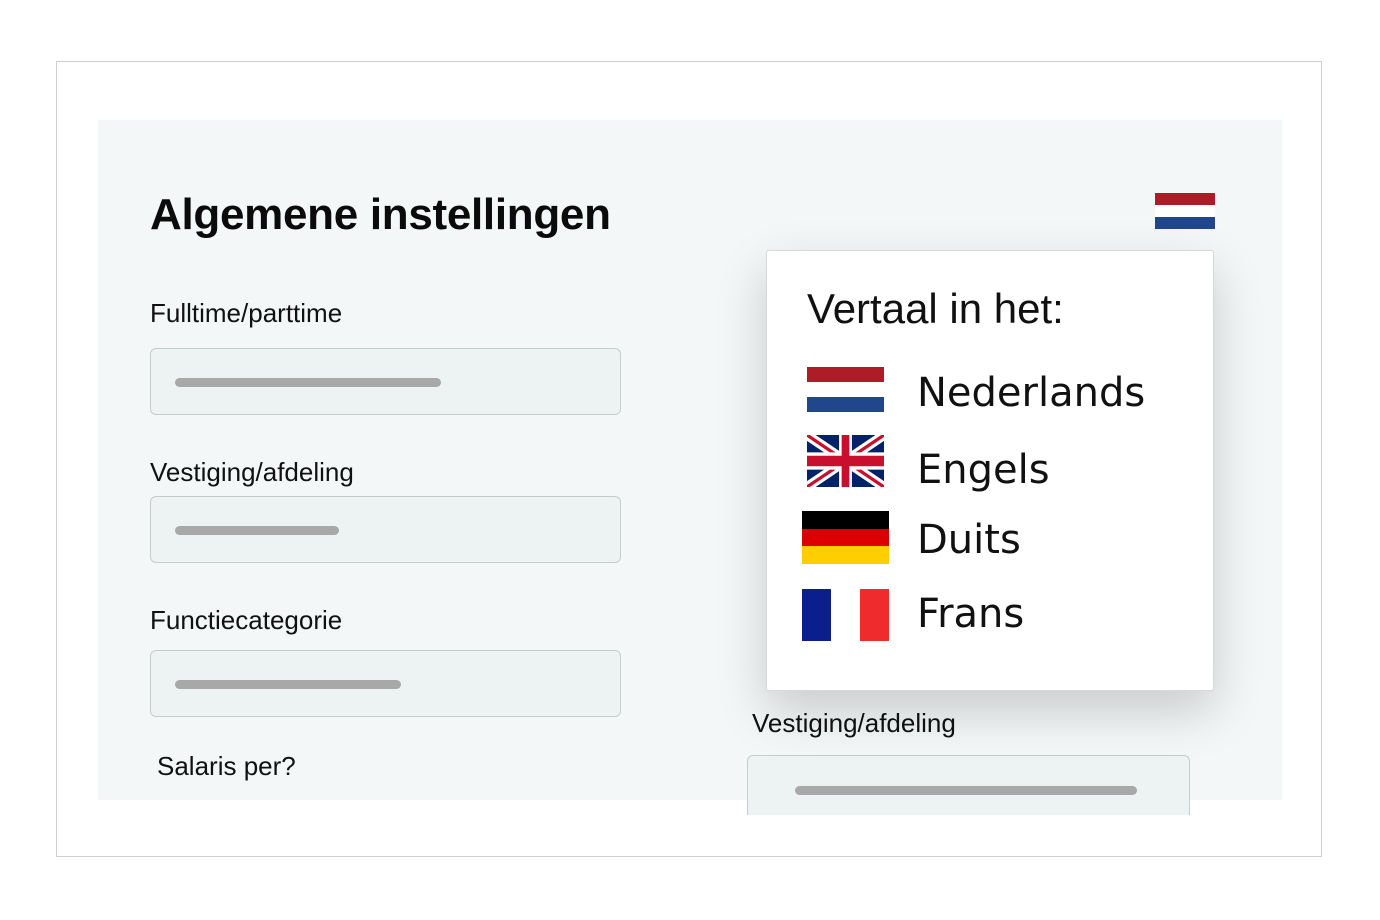 Image resolution: width=1380 pixels, height=920 pixels. What do you see at coordinates (226, 766) in the screenshot?
I see `salaris-per-label: Salaris per?` at bounding box center [226, 766].